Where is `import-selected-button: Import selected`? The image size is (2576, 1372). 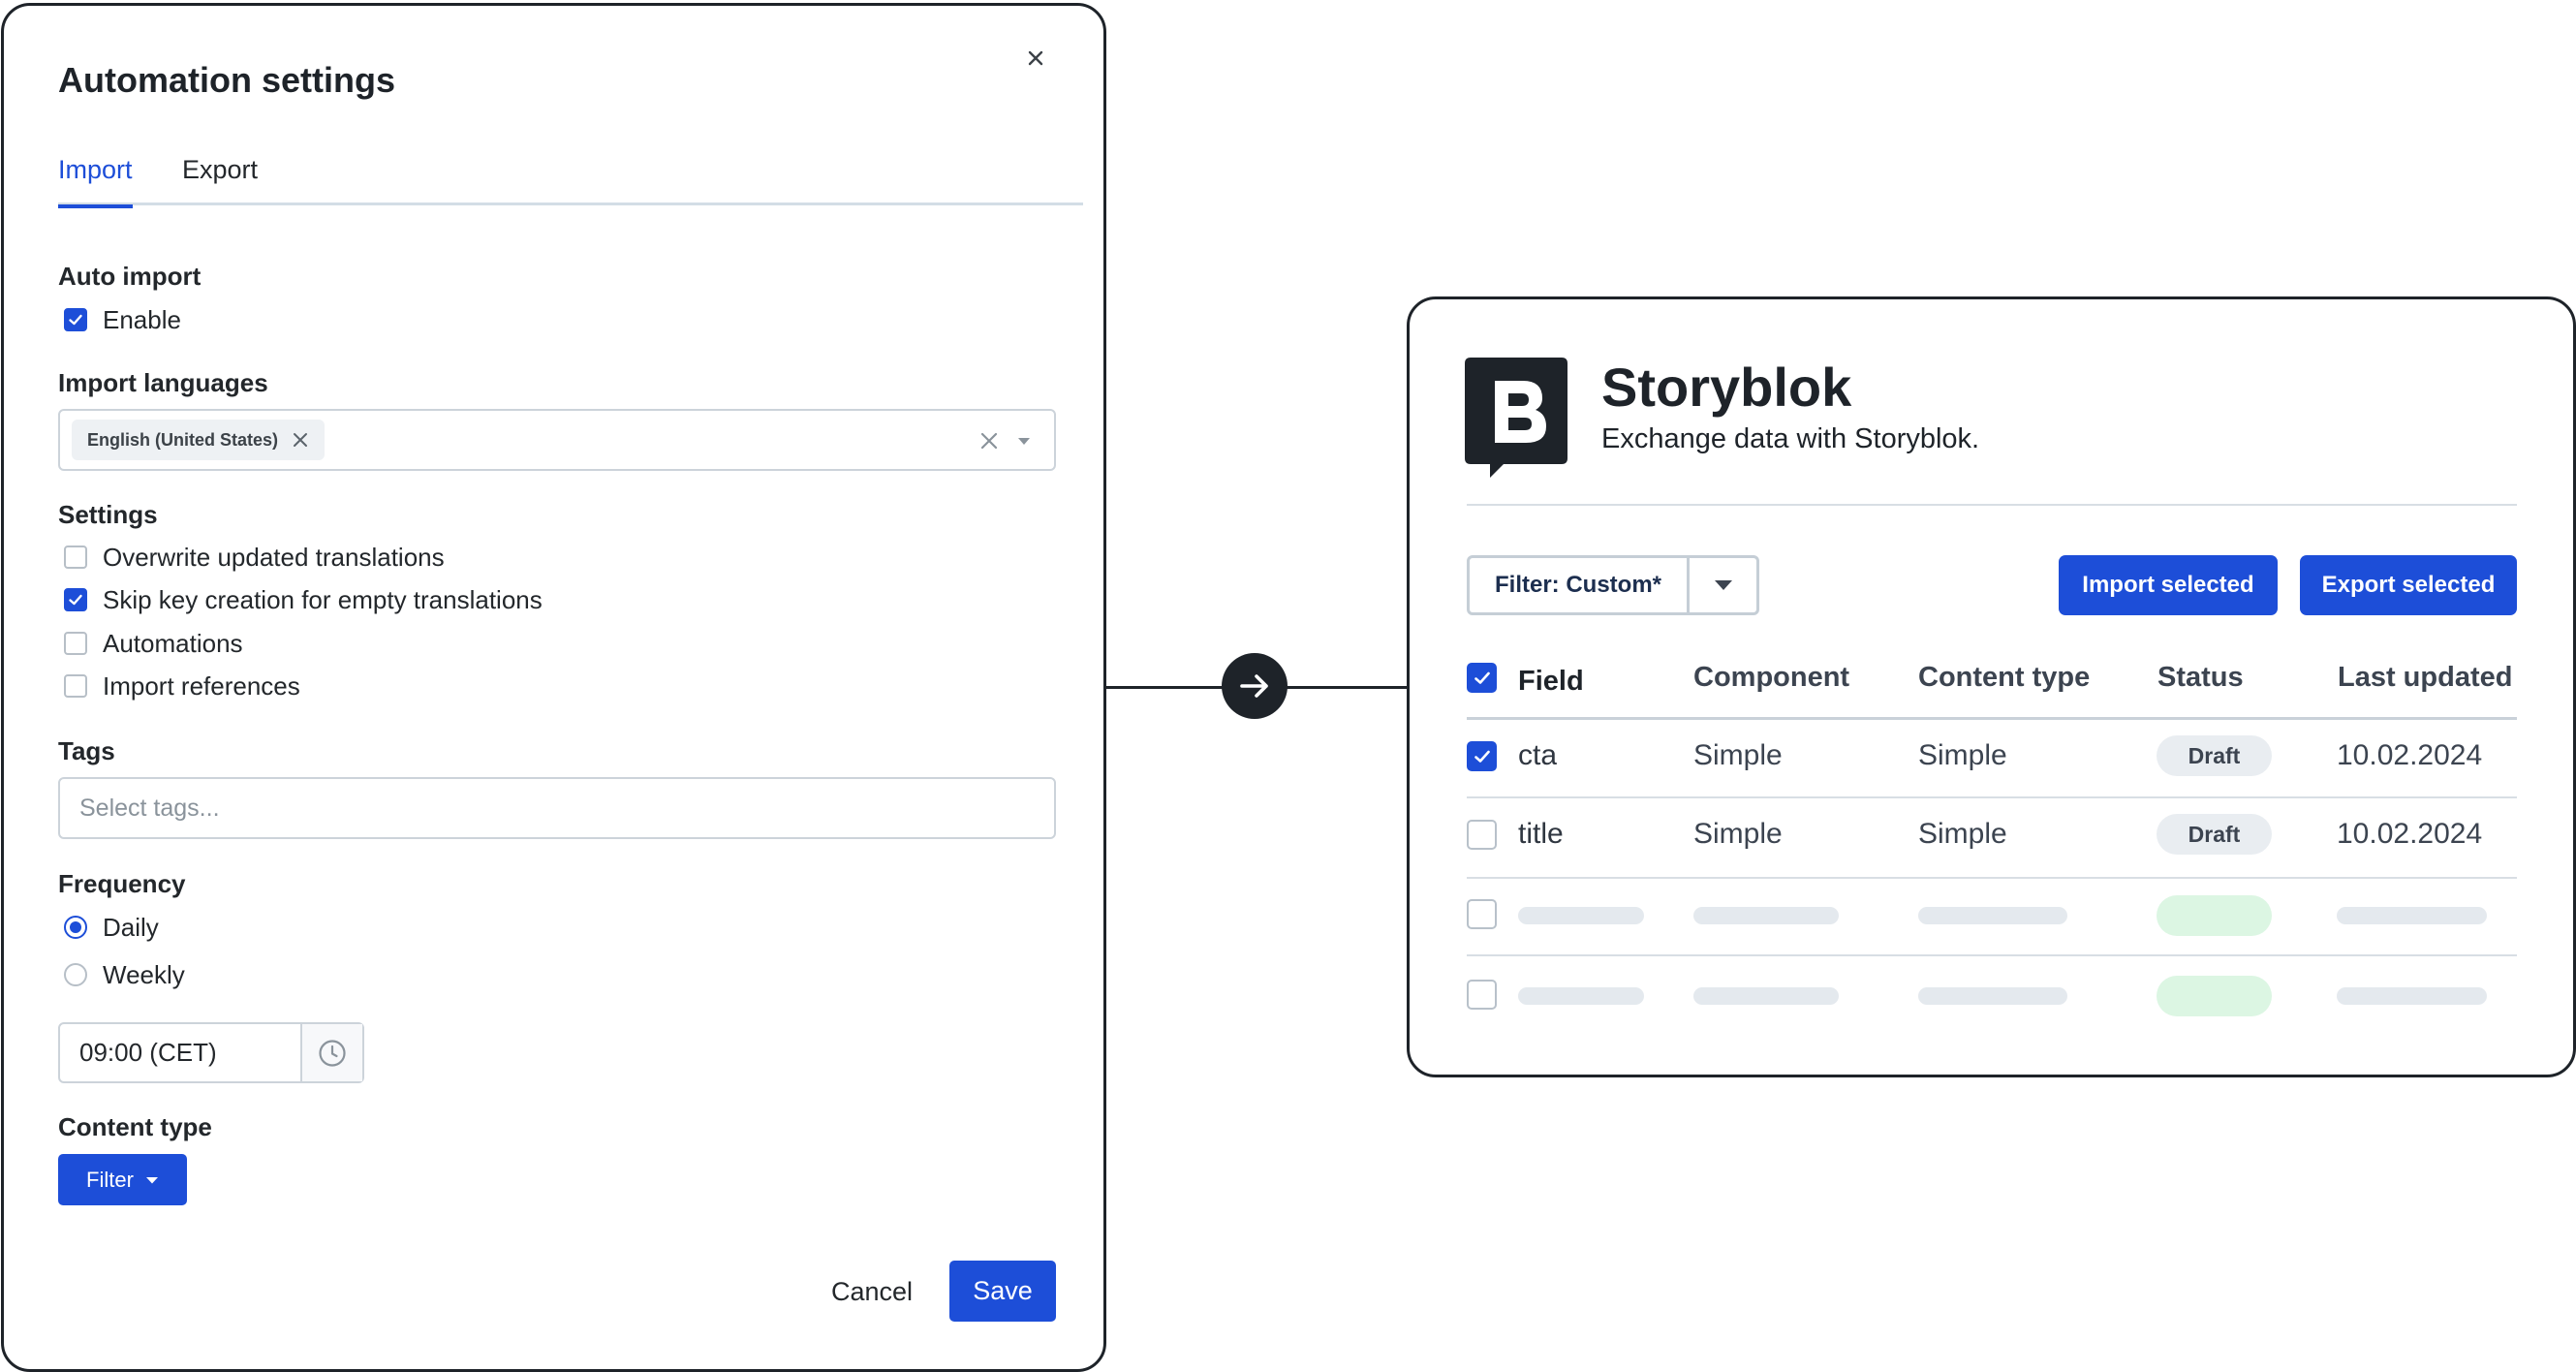 import-selected-button: Import selected is located at coordinates (2168, 585).